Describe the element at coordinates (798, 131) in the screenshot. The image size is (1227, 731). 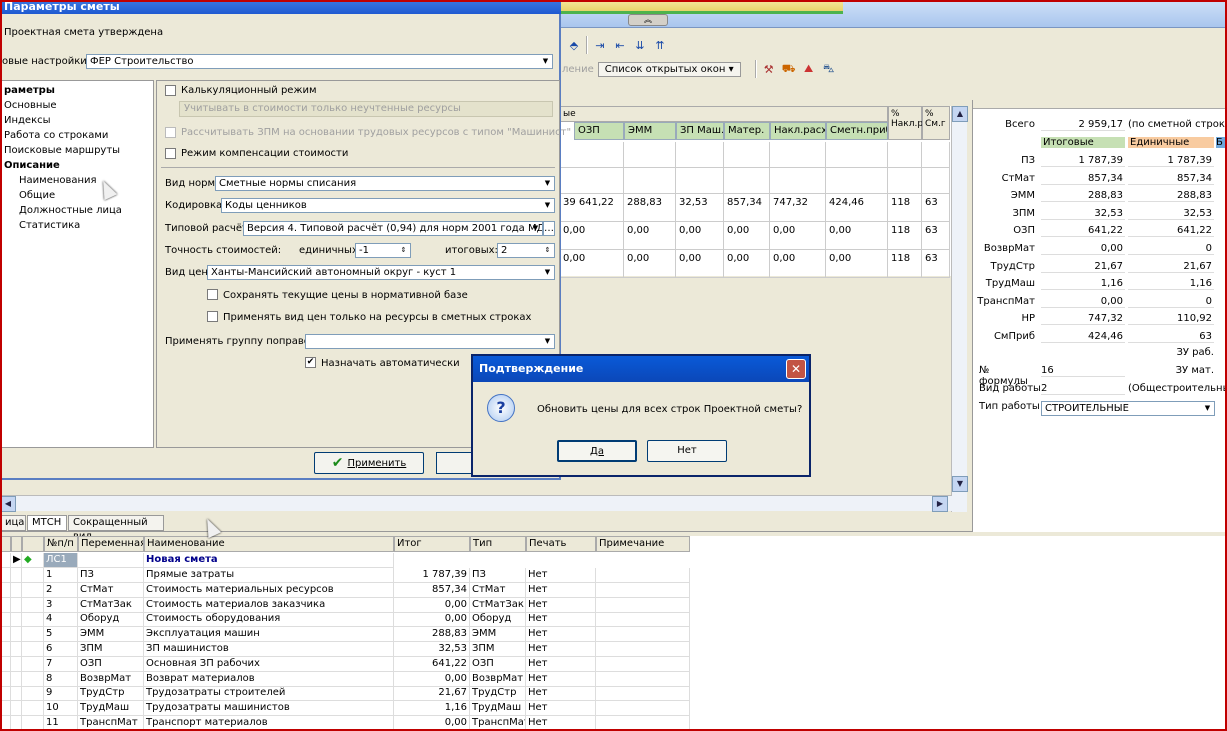
I see `grid-column-header: Накл.расх.` at that location.